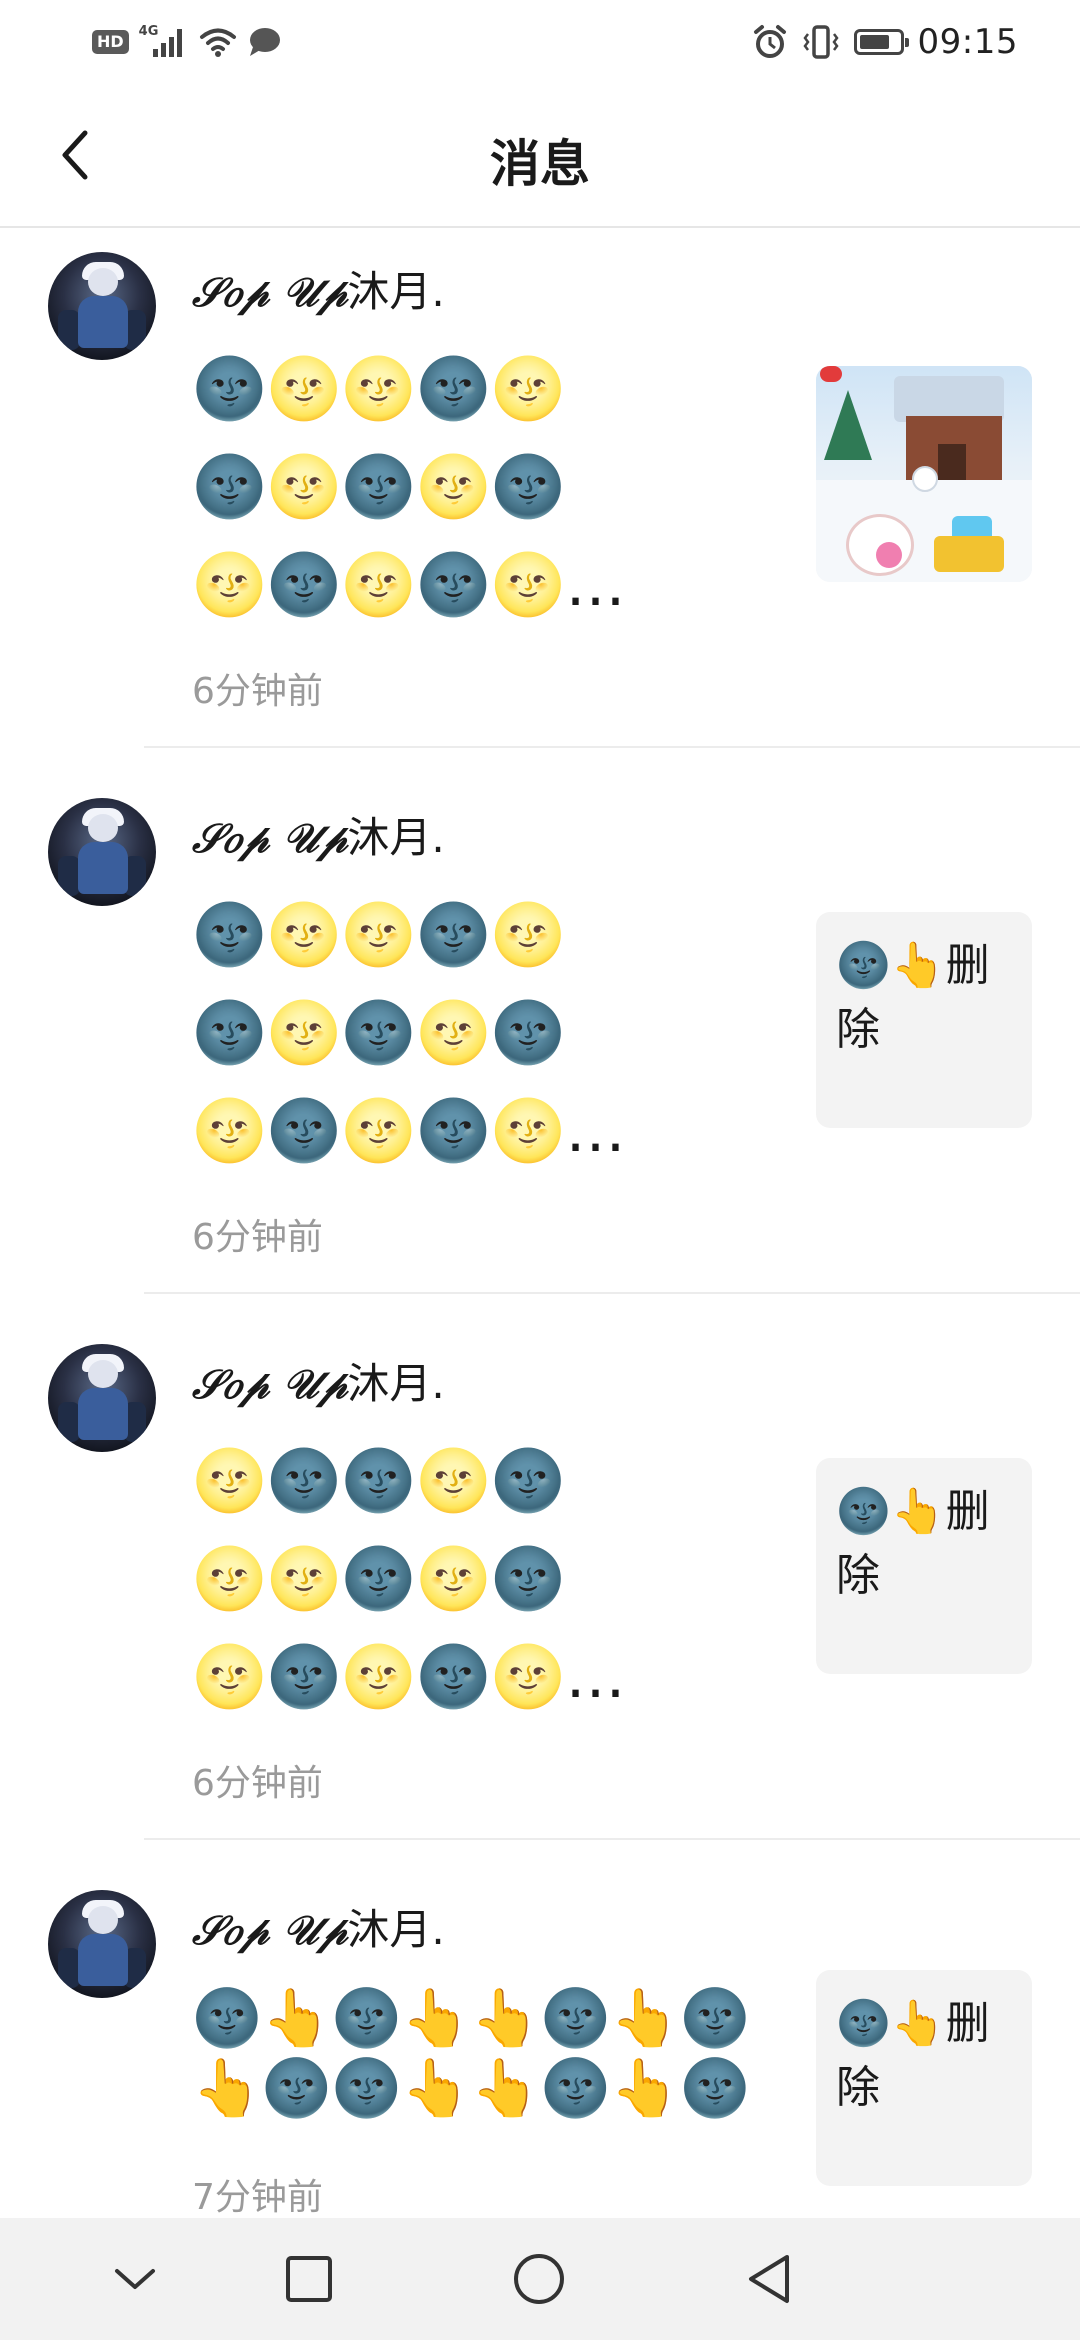 This screenshot has width=1080, height=2340. What do you see at coordinates (257, 2197) in the screenshot?
I see `message-time: 7分钟前` at bounding box center [257, 2197].